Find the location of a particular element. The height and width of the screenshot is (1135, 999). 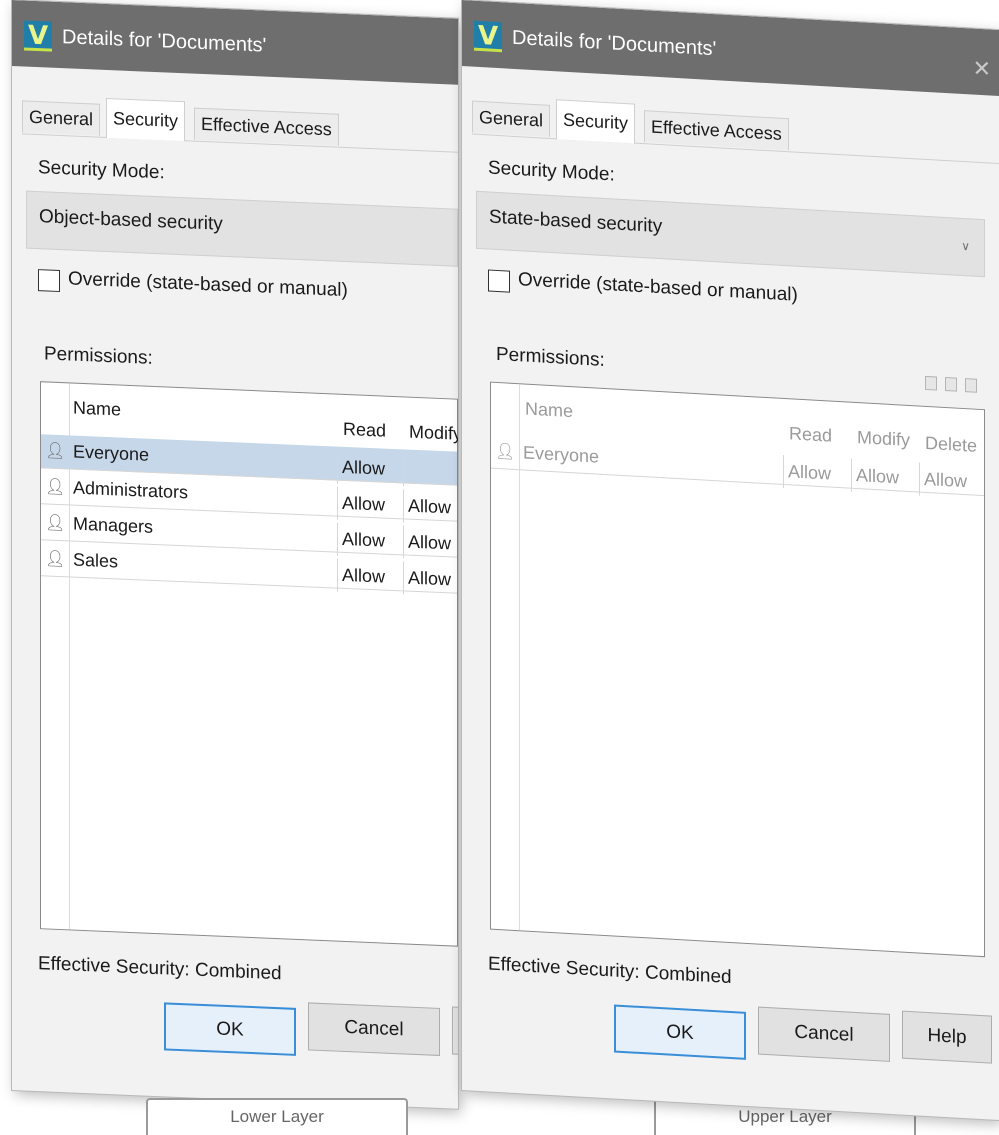

permissions-toolbar is located at coordinates (955, 385).